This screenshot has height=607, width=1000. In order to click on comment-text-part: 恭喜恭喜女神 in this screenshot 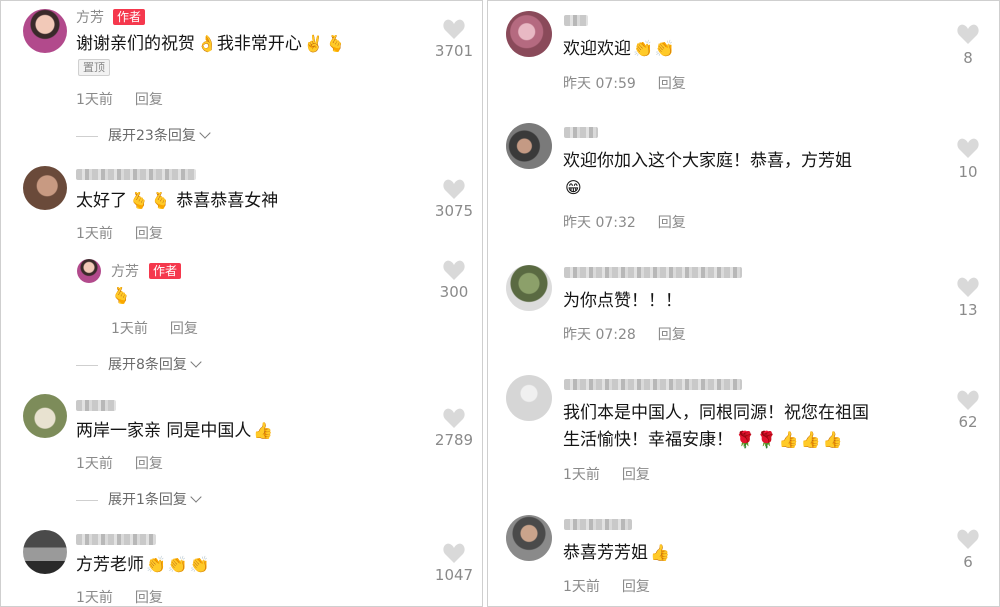, I will do `click(227, 201)`.